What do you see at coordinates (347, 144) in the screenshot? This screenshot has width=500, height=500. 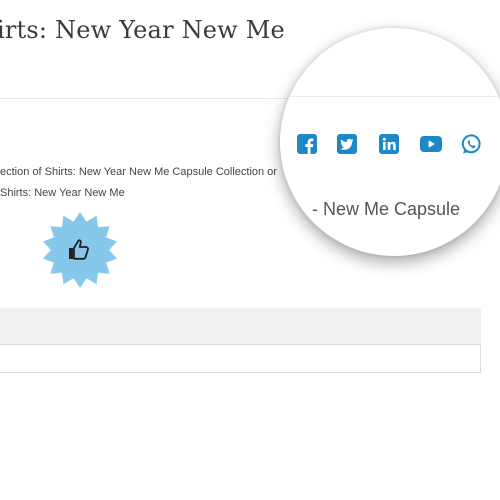 I see `twitter-icon` at bounding box center [347, 144].